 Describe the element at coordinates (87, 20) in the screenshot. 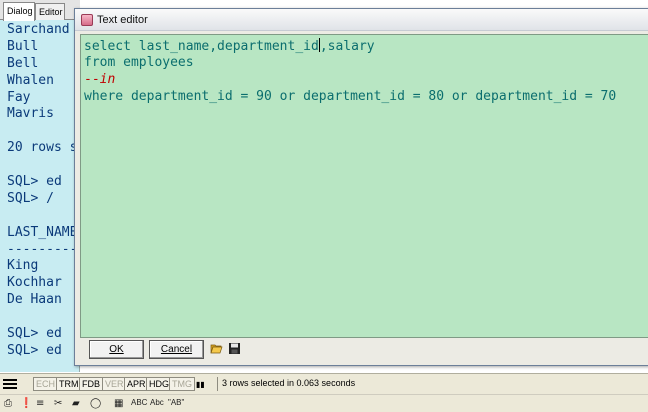

I see `editor-app-icon` at that location.